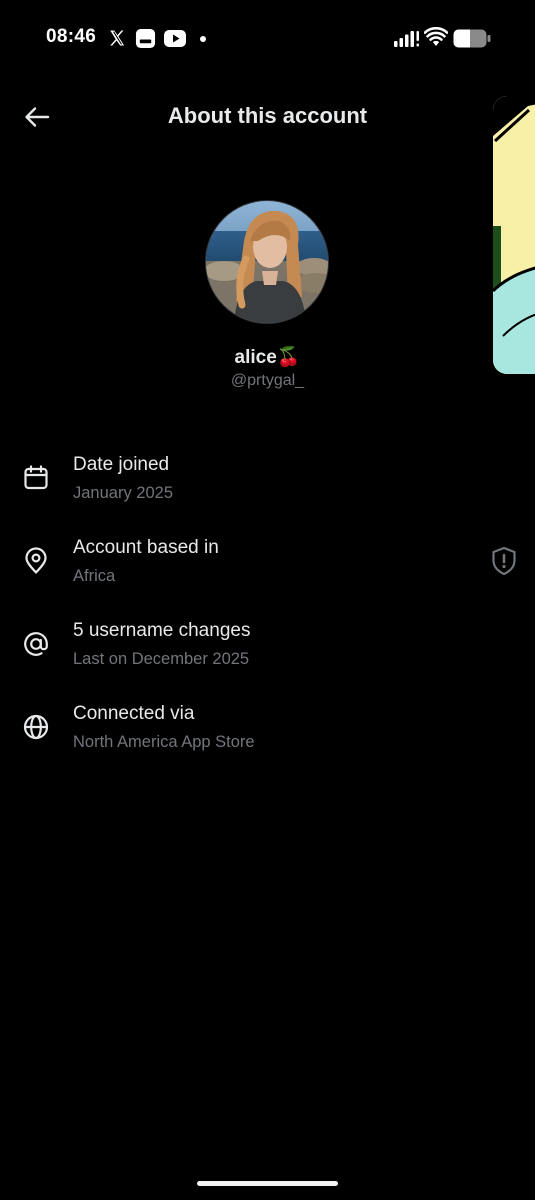  I want to click on at-sign-icon, so click(36, 644).